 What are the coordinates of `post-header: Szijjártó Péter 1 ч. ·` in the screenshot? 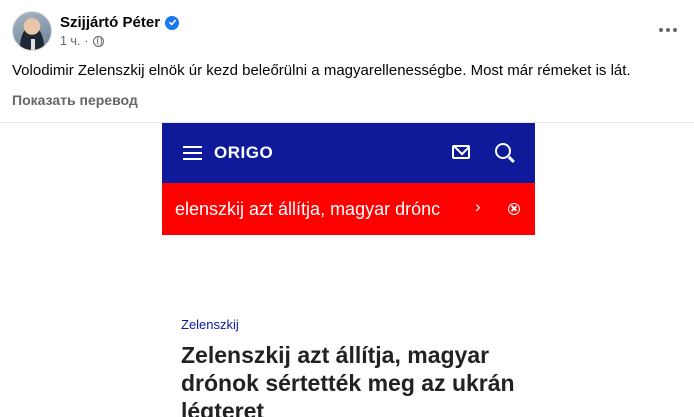 It's located at (347, 32).